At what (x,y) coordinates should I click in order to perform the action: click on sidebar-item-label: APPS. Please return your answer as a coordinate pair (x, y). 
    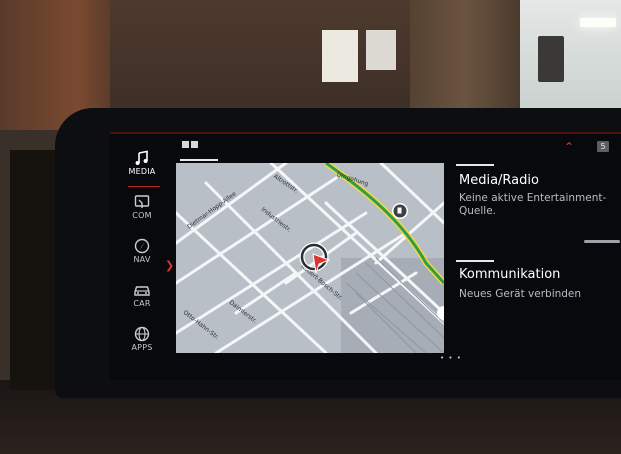
    Looking at the image, I should click on (142, 347).